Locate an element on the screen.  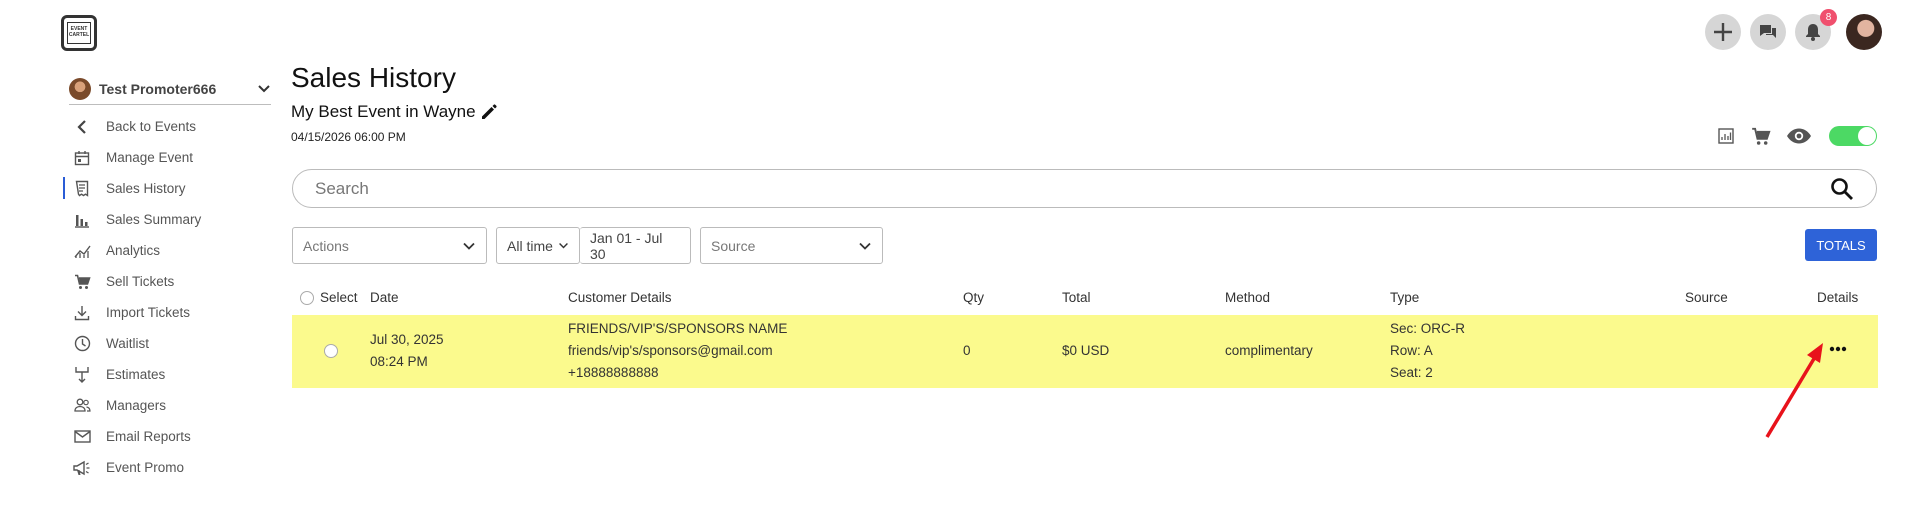
time-range-dropdown: All time is located at coordinates (538, 245).